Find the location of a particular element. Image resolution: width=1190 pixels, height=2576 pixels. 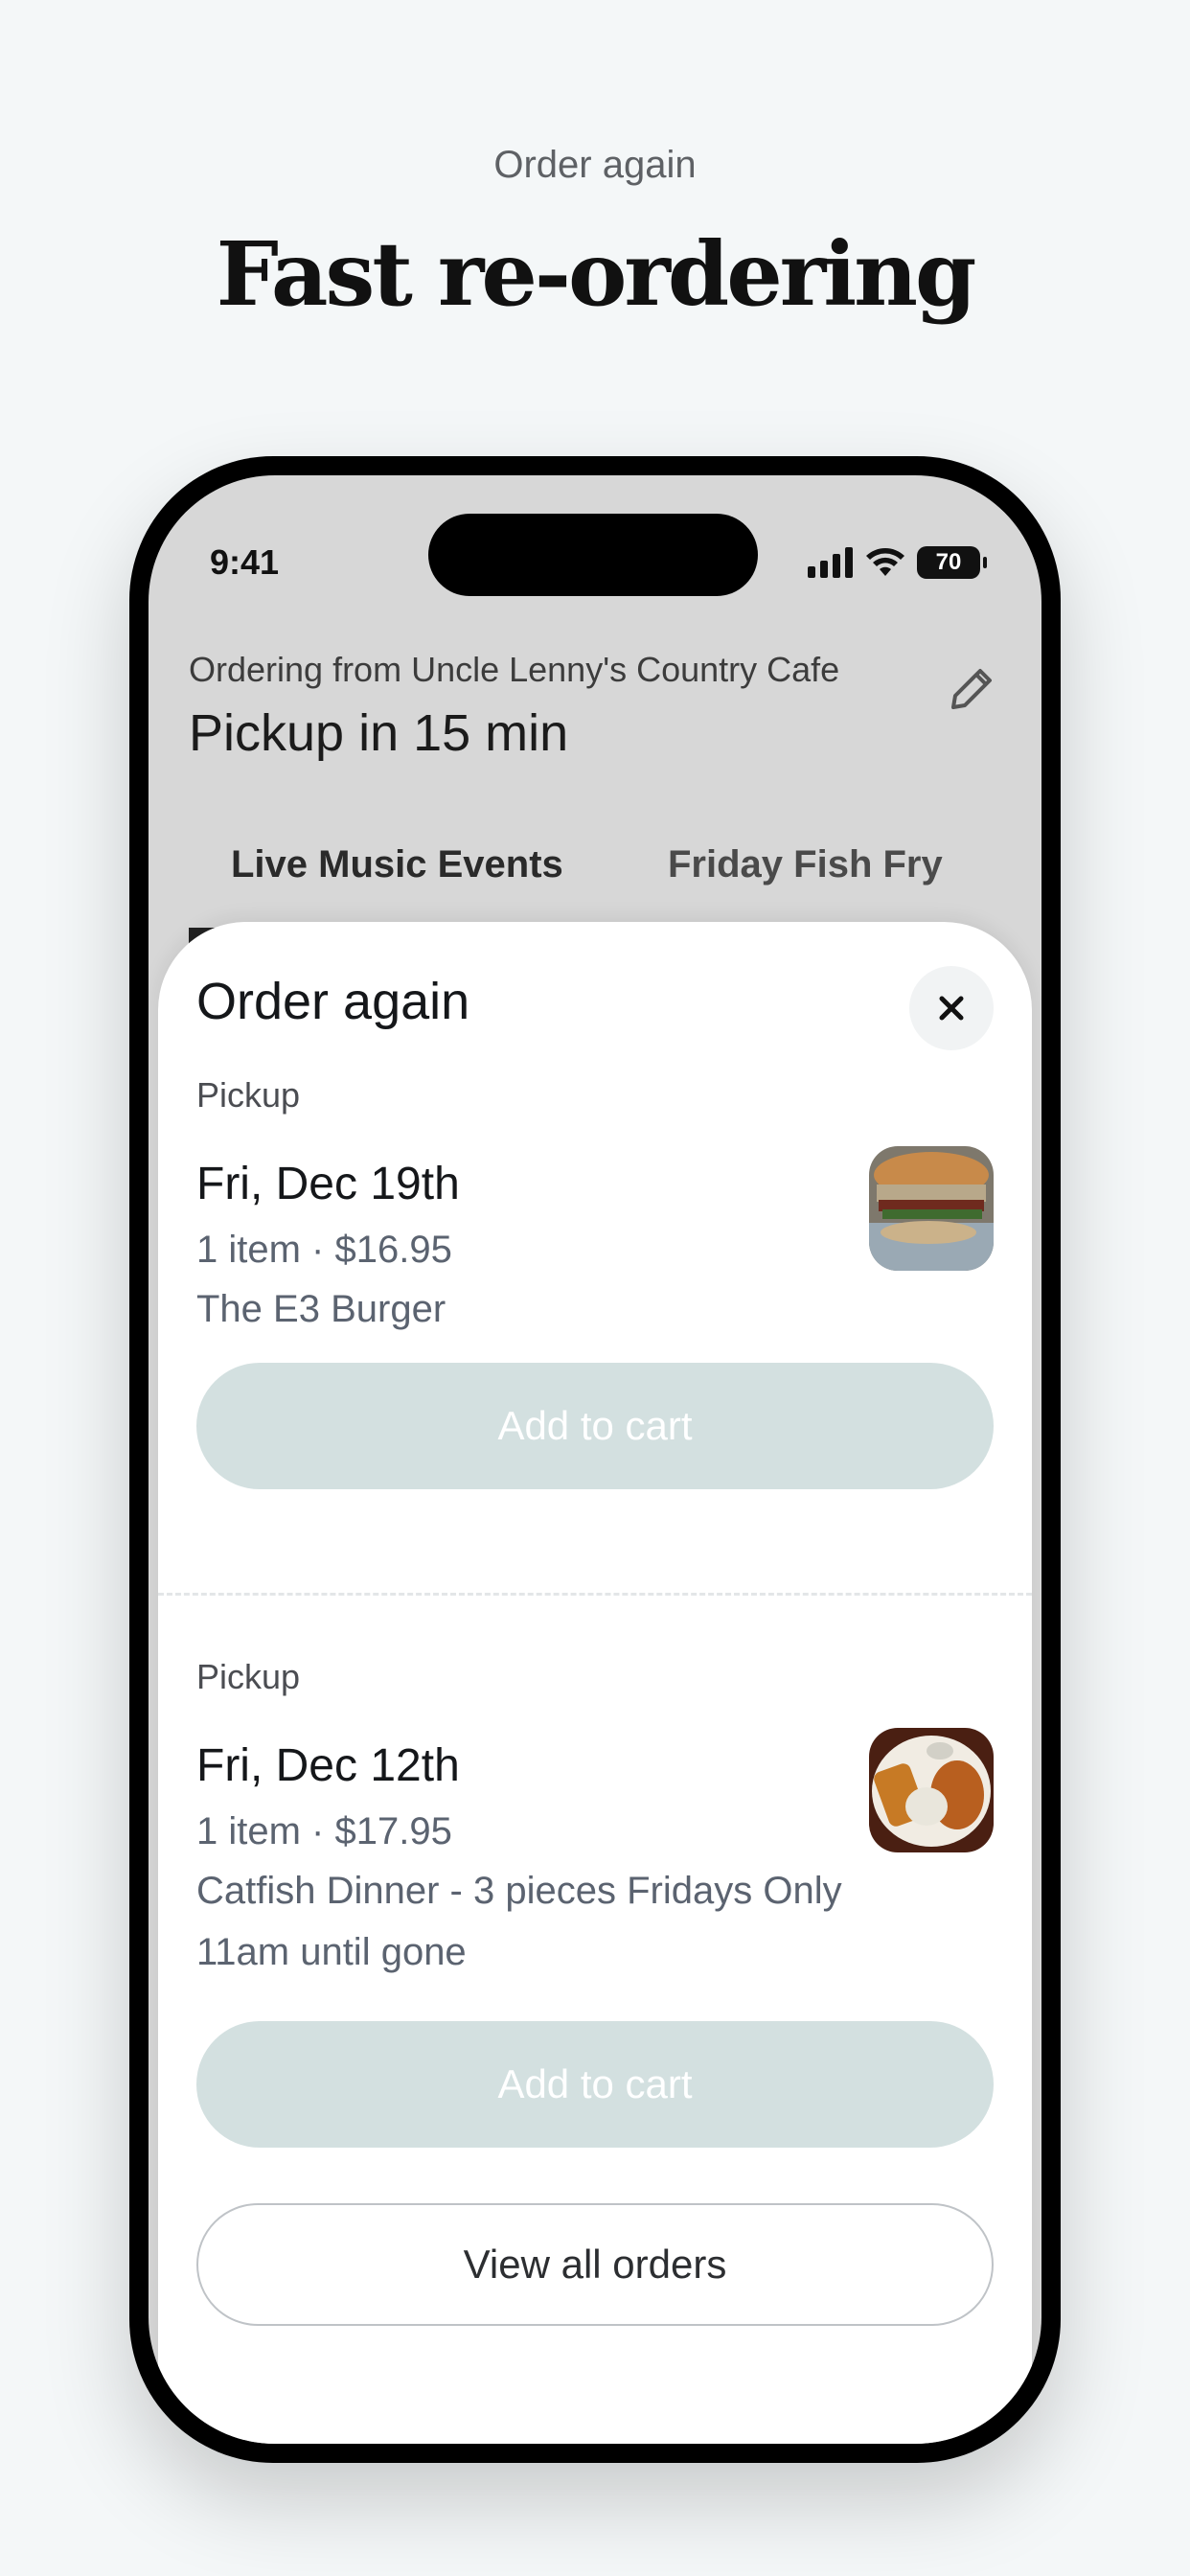

catfish-dinner-thumbnail is located at coordinates (932, 1790).